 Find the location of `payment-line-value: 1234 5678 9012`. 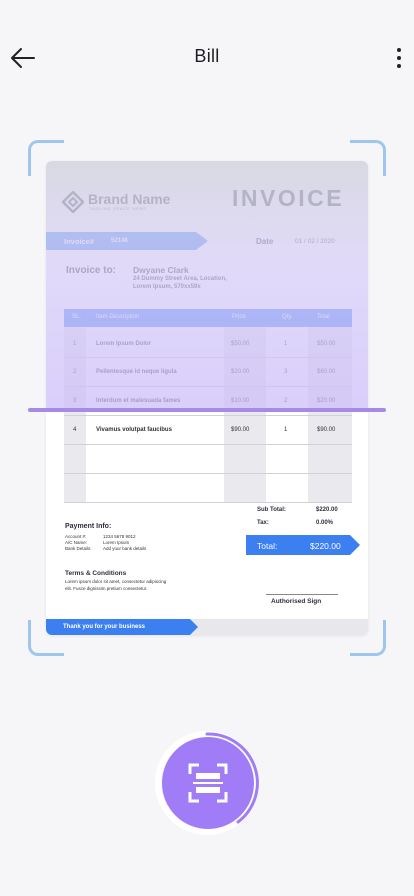

payment-line-value: 1234 5678 9012 is located at coordinates (119, 536).